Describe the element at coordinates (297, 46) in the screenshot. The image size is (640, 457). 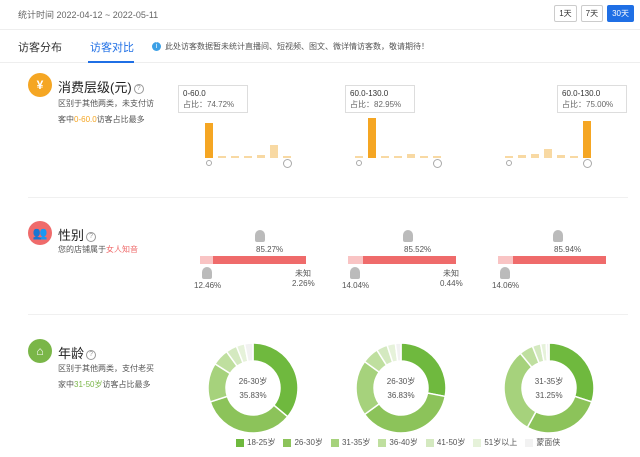
I see `notice-text: 此处访客数据暂未统计直播间、短视频、图文、微详情访客数，敬请期待！` at that location.